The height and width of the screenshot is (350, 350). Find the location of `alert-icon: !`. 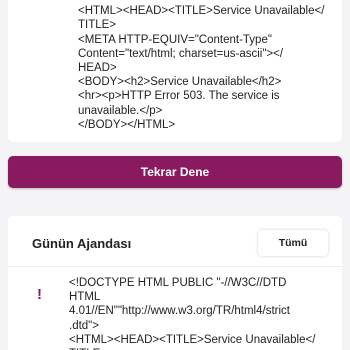

alert-icon: ! is located at coordinates (39, 294).